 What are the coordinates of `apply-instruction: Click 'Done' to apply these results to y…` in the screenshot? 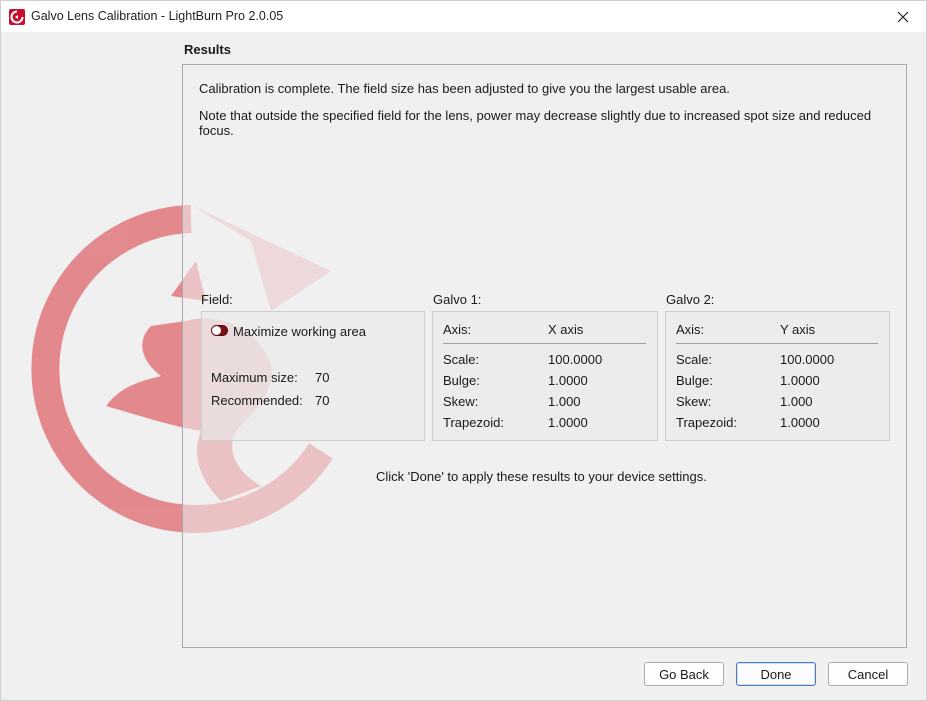 It's located at (541, 476).